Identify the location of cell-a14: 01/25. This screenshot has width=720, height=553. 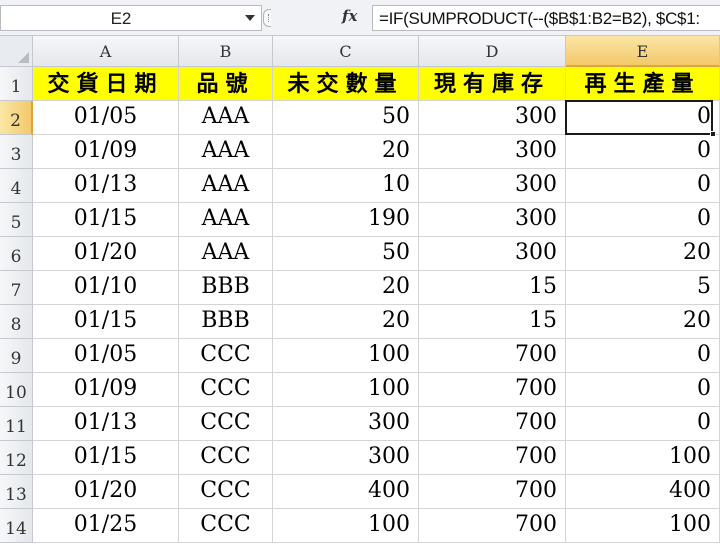
(106, 526).